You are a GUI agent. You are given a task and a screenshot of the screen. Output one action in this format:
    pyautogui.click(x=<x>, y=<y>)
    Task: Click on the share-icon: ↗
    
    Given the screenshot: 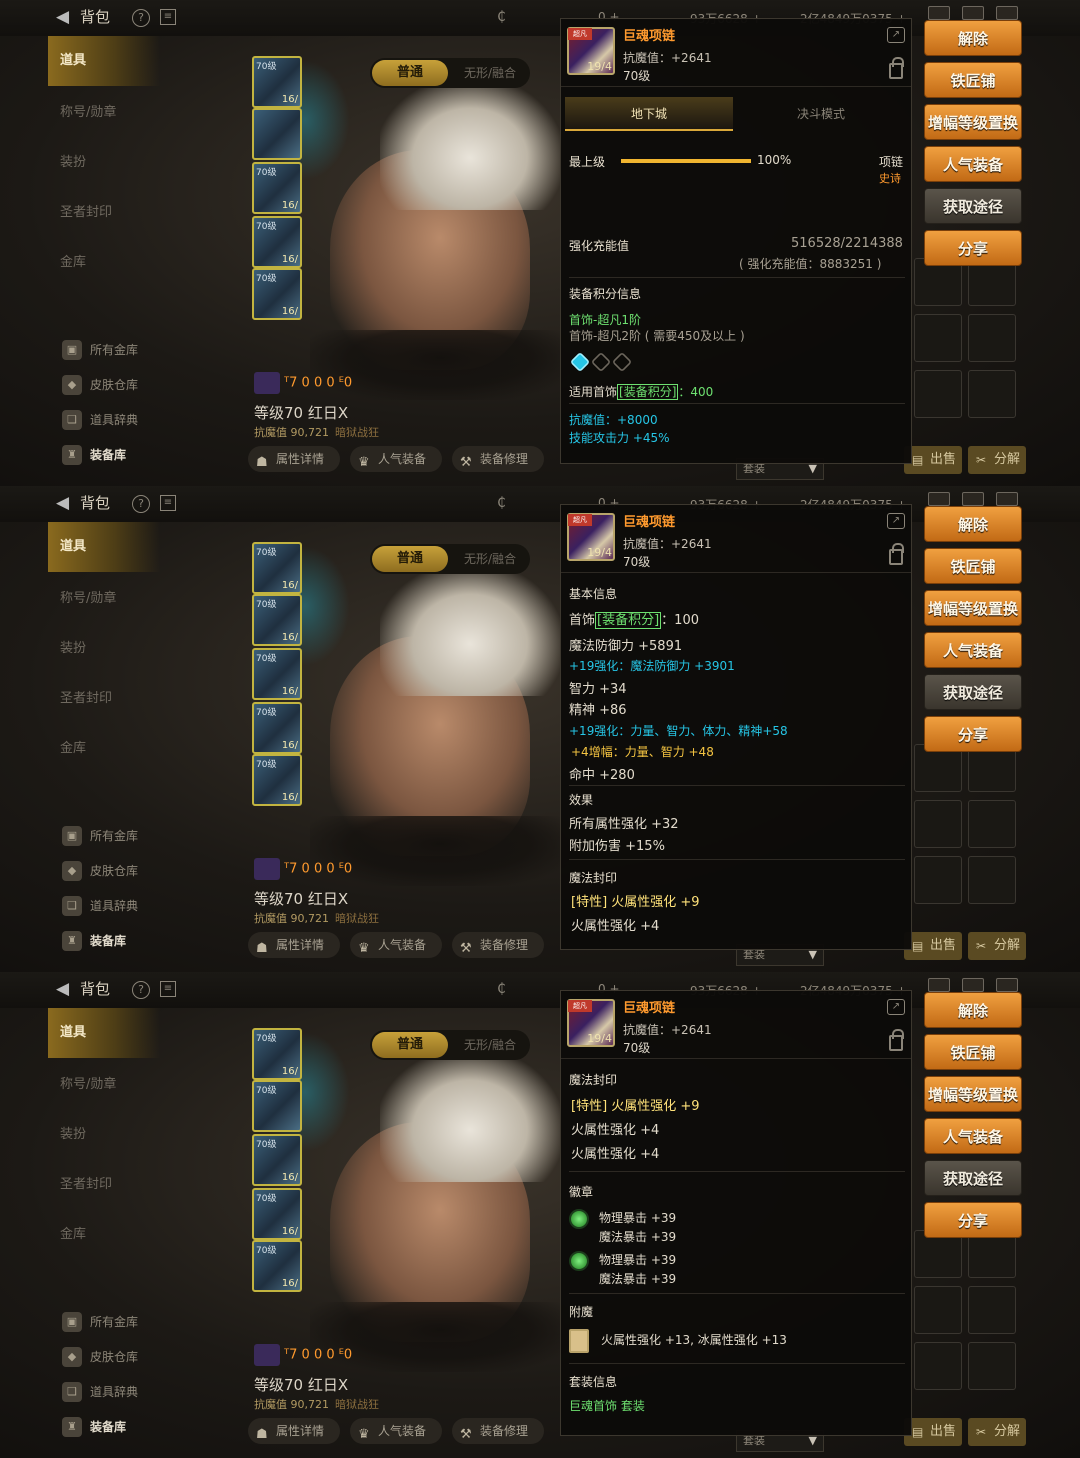 What is the action you would take?
    pyautogui.click(x=896, y=35)
    